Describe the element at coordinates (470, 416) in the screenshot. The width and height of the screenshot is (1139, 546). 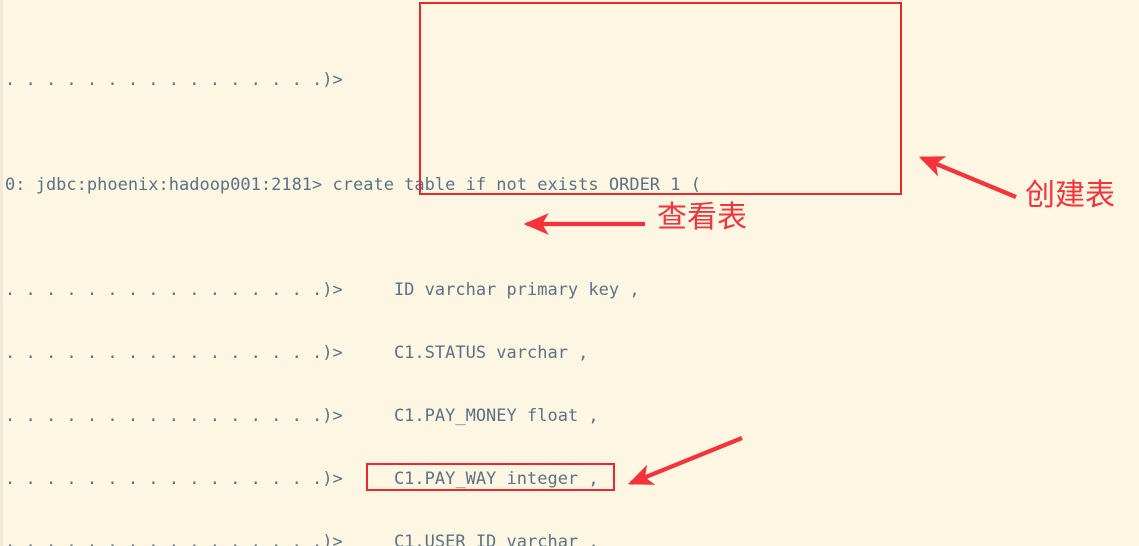
I see `sql-body-line: C1.PAY_MONEY float ,` at that location.